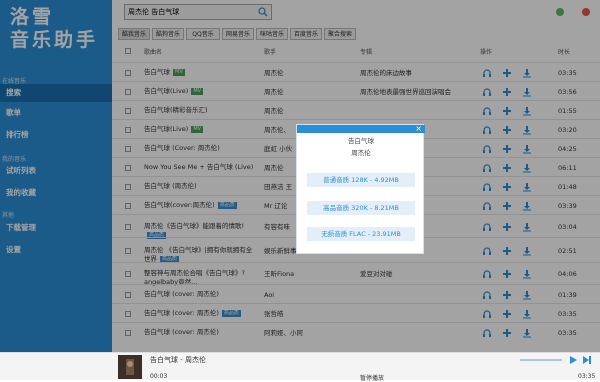 Image resolution: width=600 pixels, height=382 pixels. What do you see at coordinates (372, 378) in the screenshot?
I see `player-status: 暂停播放` at bounding box center [372, 378].